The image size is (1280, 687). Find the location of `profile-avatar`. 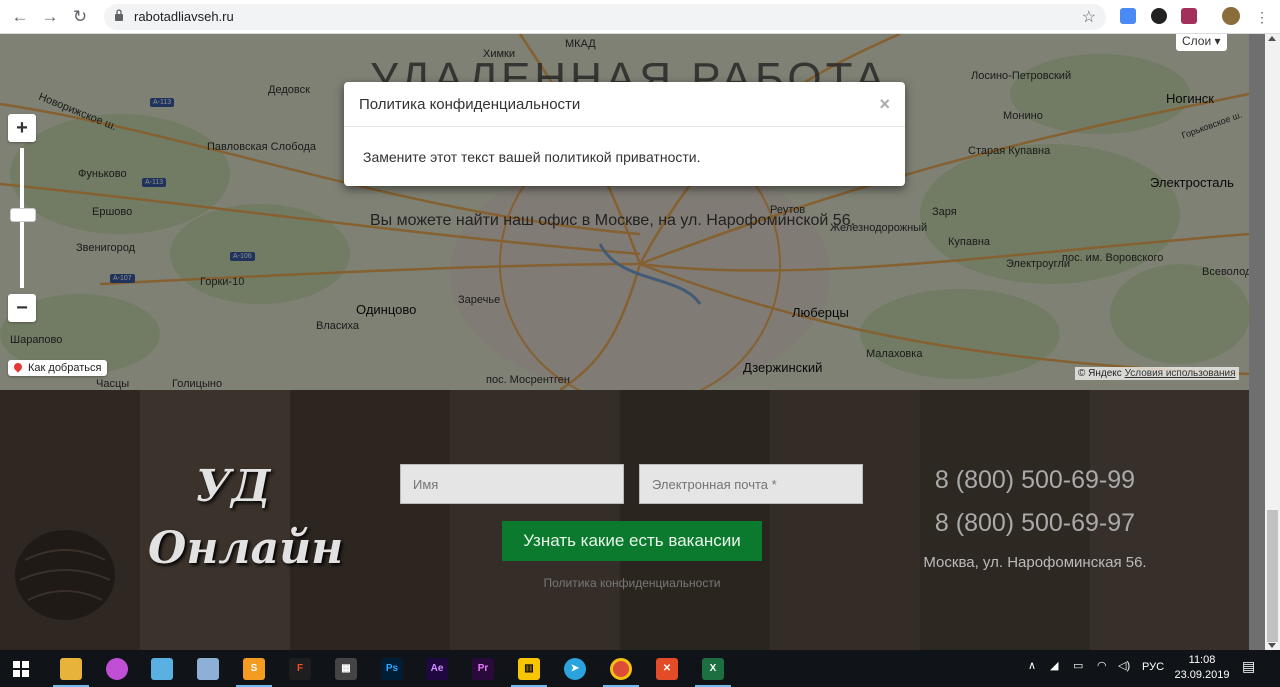

profile-avatar is located at coordinates (1231, 16).